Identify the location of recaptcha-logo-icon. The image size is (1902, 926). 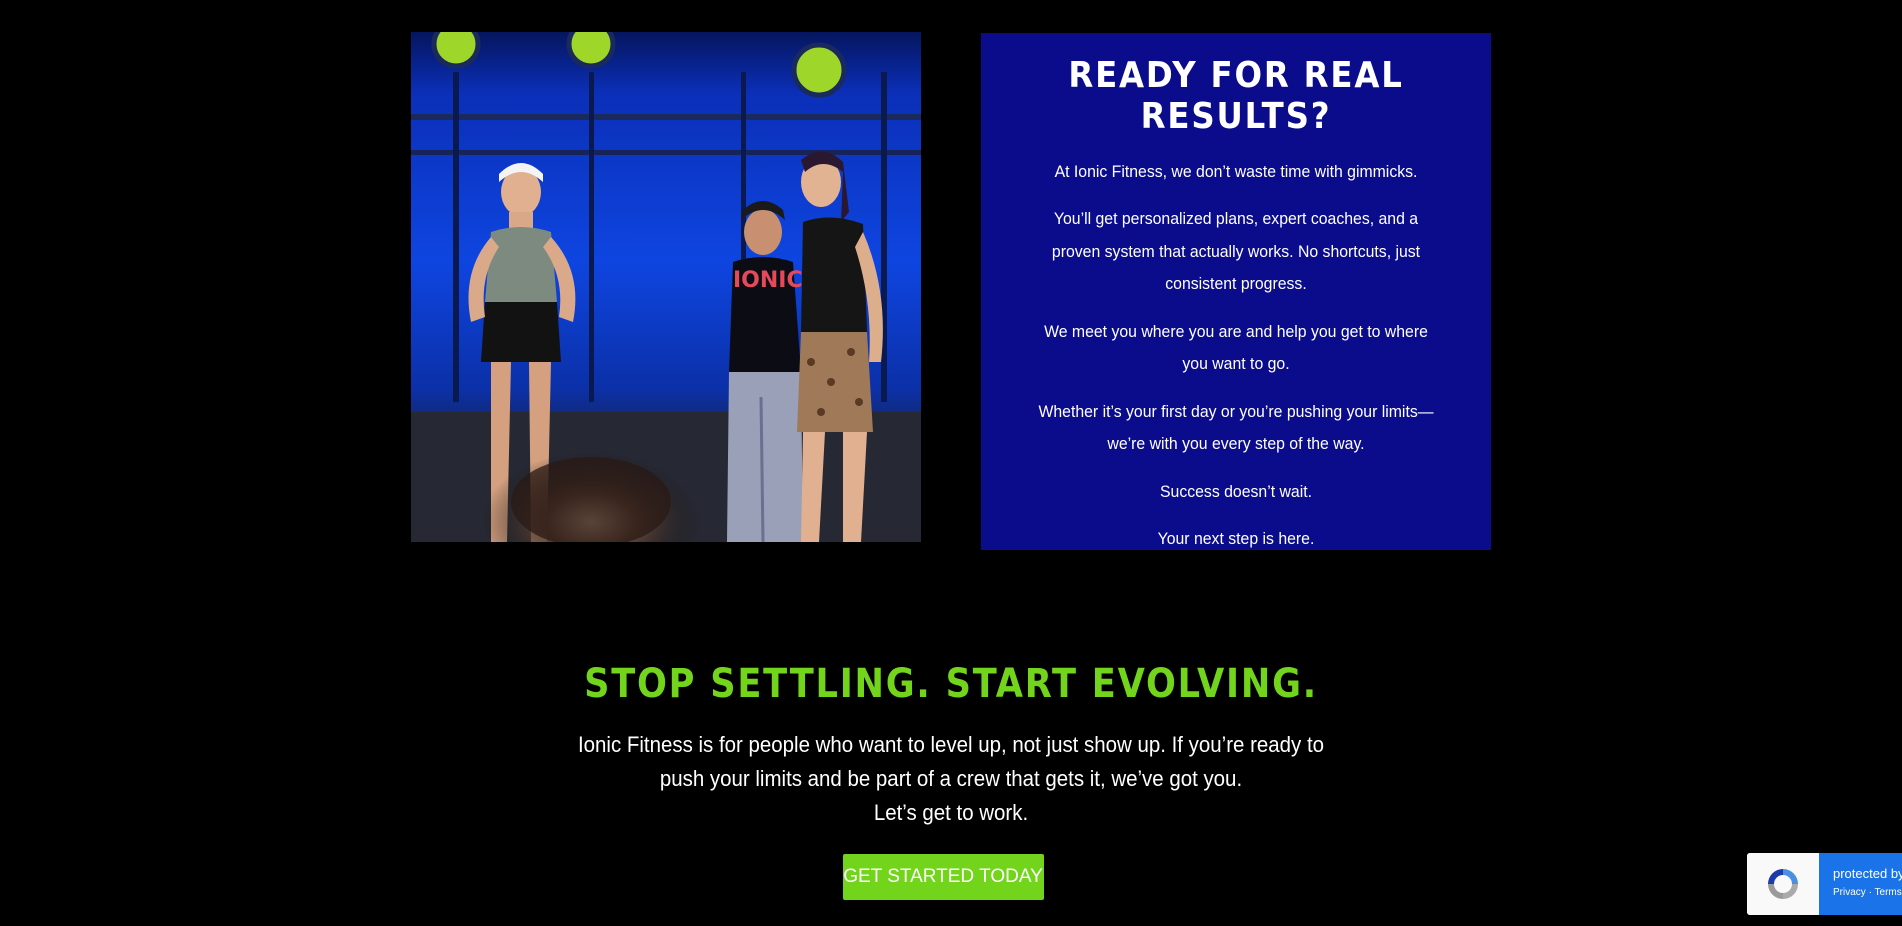
(1783, 884).